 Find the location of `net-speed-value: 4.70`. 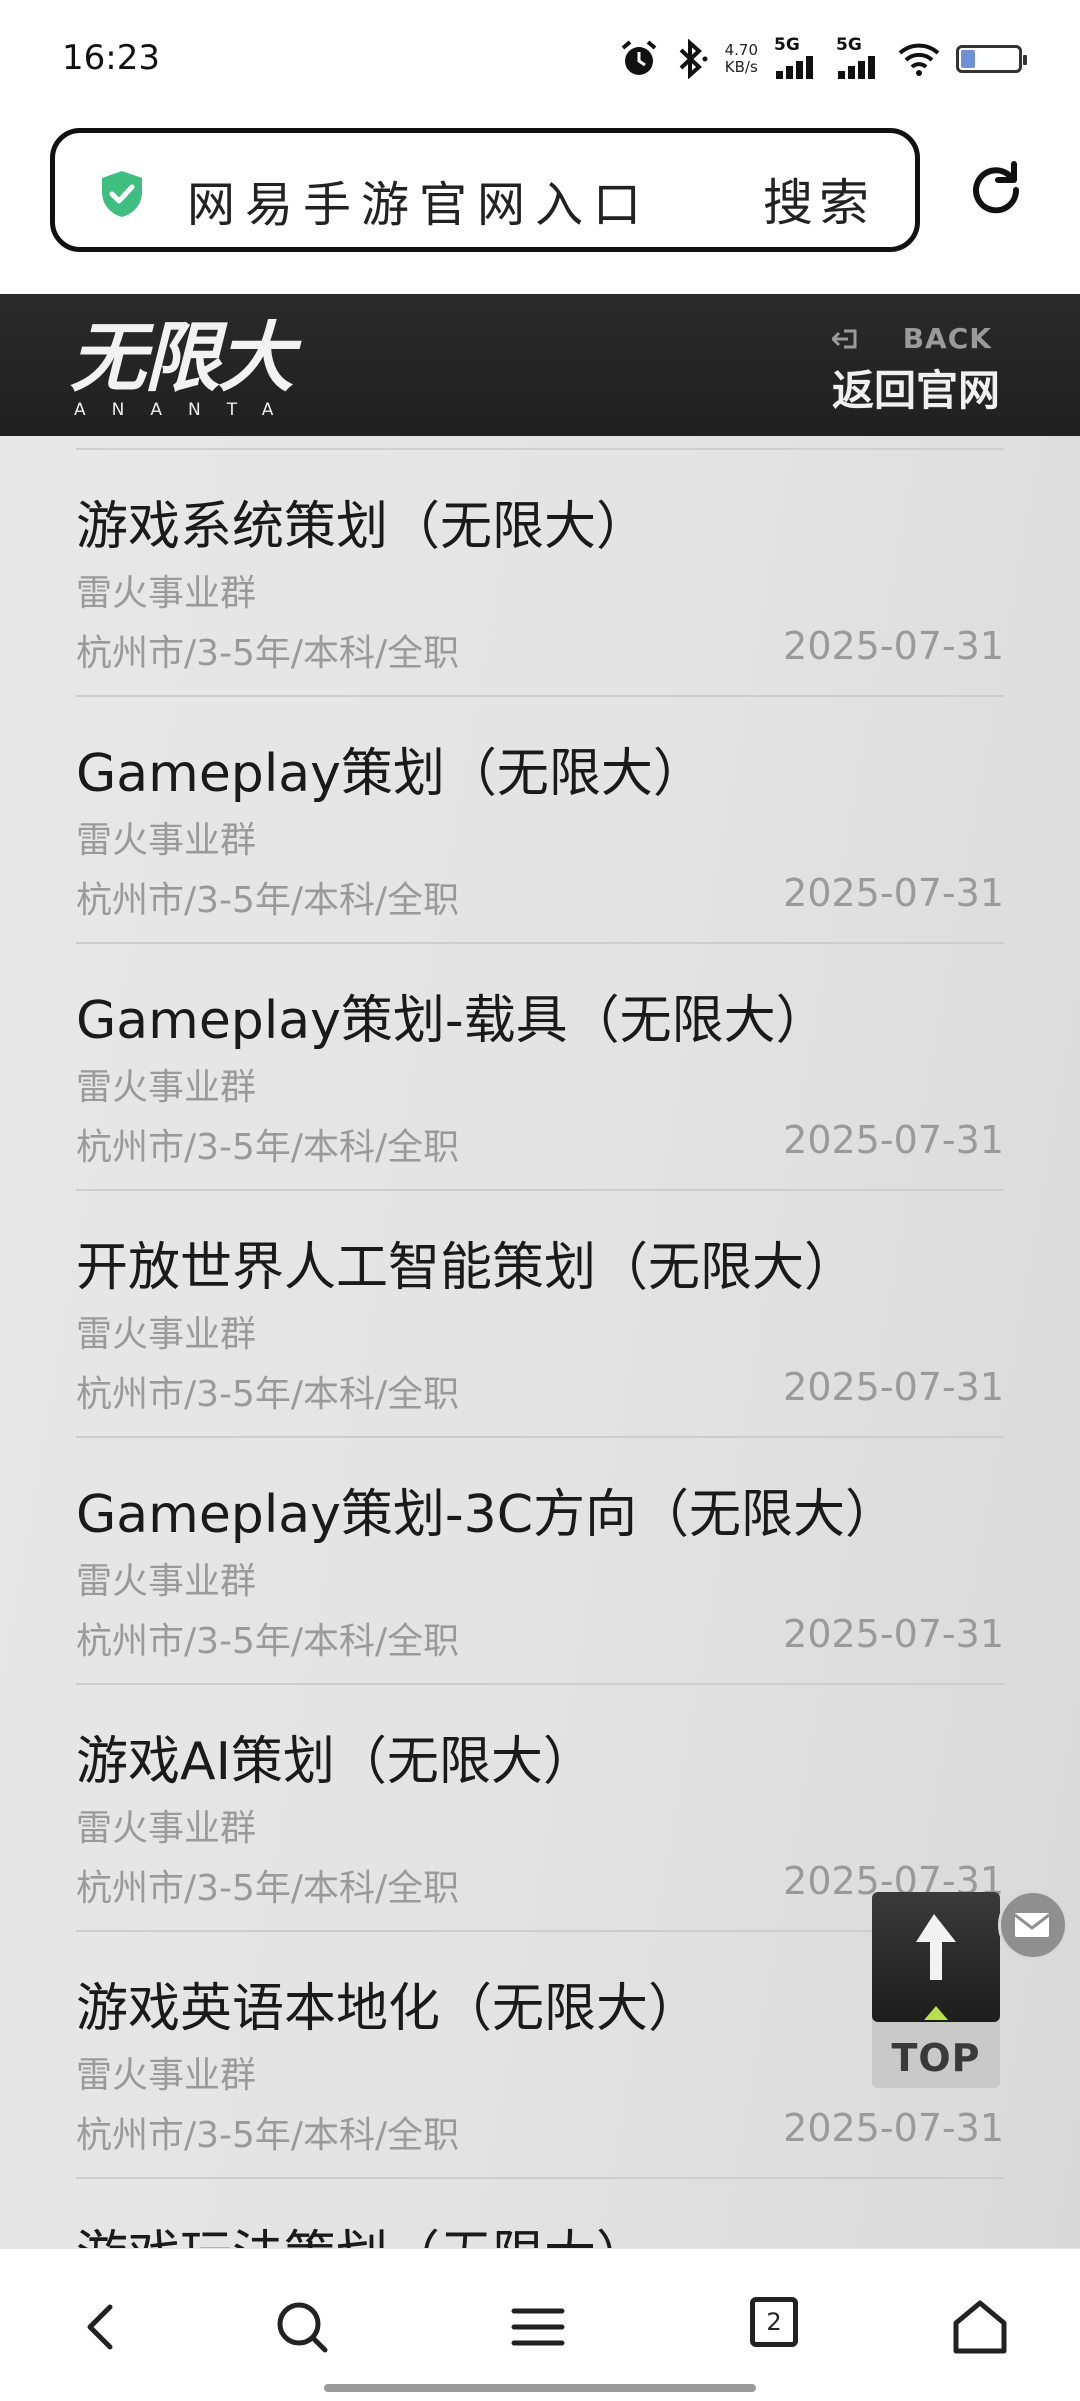

net-speed-value: 4.70 is located at coordinates (741, 50).